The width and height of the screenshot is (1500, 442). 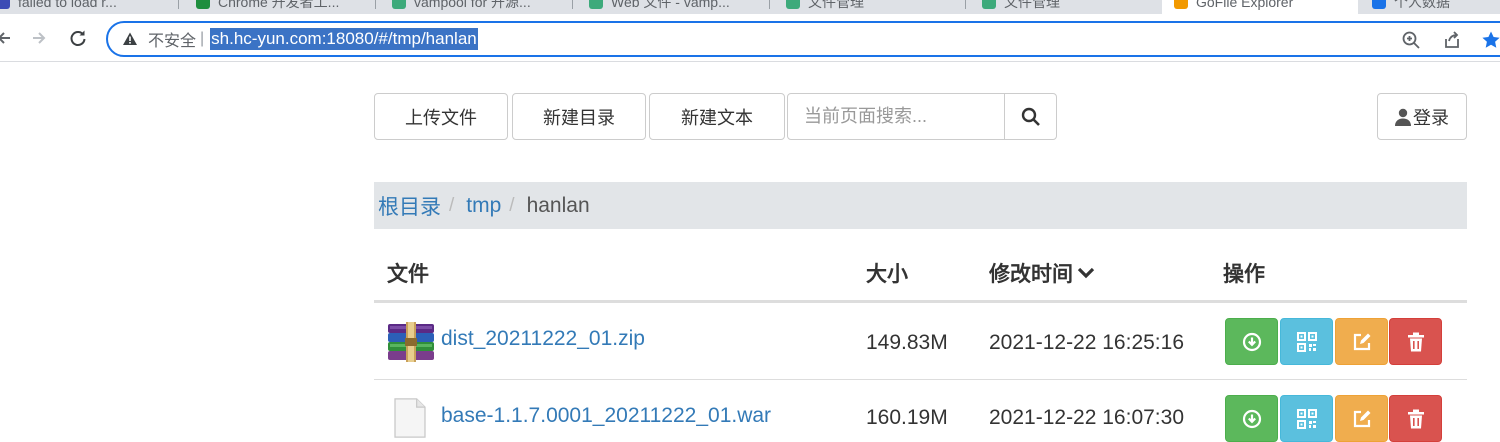 What do you see at coordinates (717, 116) in the screenshot?
I see `new-text-button: 新建文本` at bounding box center [717, 116].